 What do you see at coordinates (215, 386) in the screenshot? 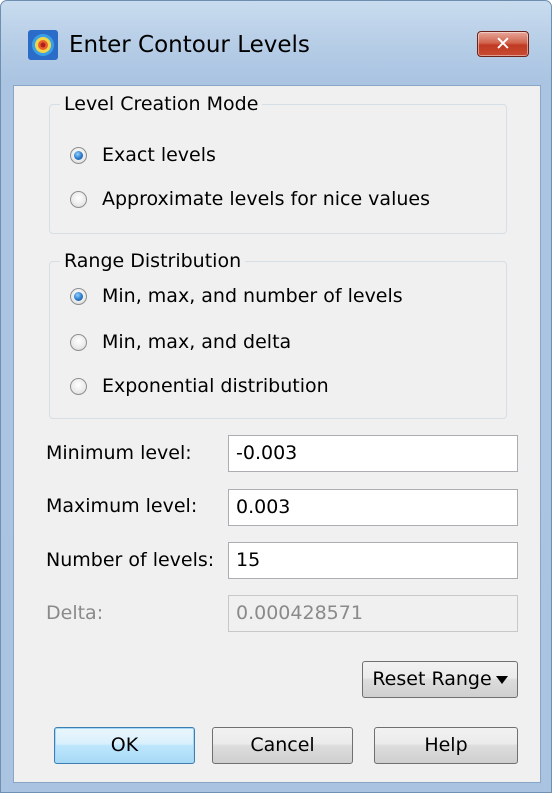
I see `exponential-label: Exponential distribution` at bounding box center [215, 386].